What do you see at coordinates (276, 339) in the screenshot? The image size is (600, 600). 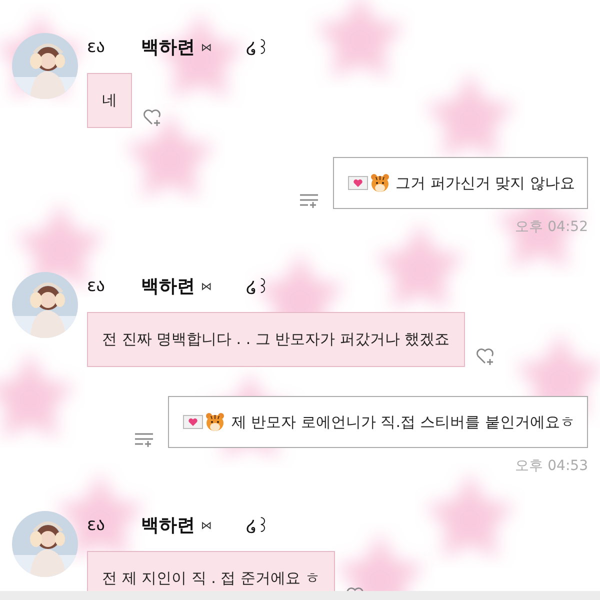 I see `message-bubble: 전 진짜 명백합니다 . . 그 반모자가 퍼갔거나 했겠죠` at bounding box center [276, 339].